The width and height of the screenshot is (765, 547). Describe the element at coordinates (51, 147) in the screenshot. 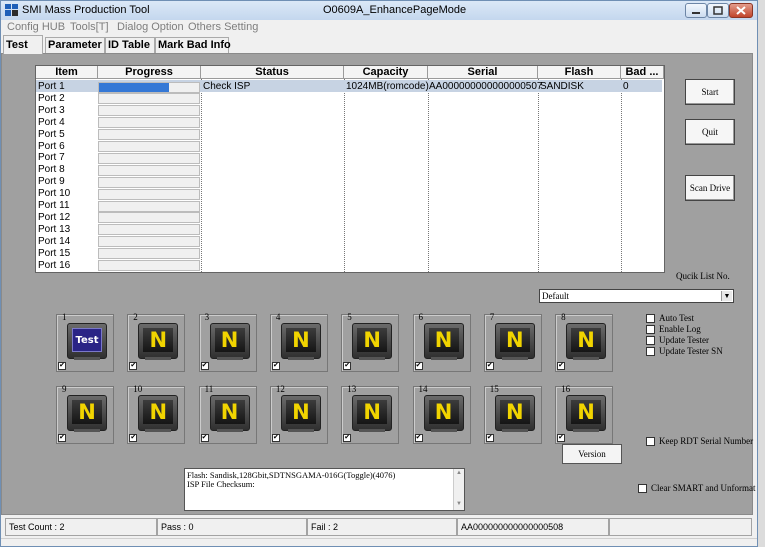

I see `port-label: Port 6` at that location.